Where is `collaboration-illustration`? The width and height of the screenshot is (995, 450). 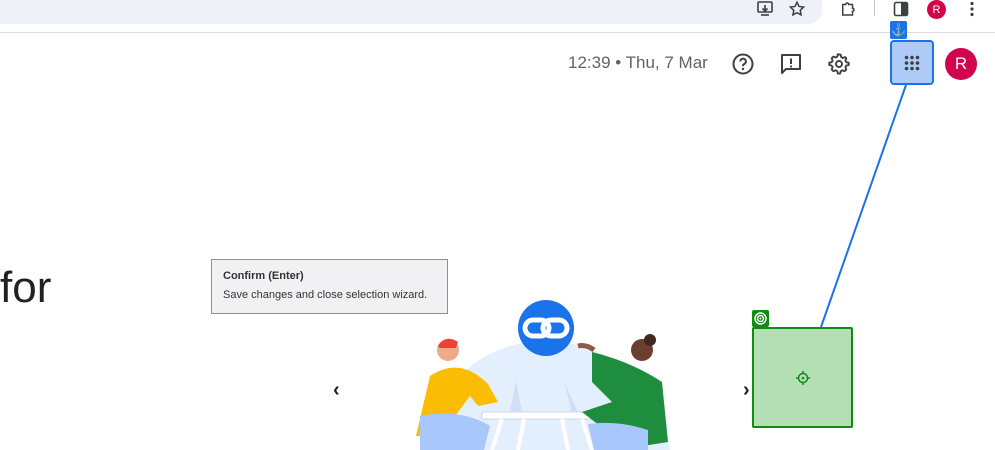
collaboration-illustration is located at coordinates (543, 375).